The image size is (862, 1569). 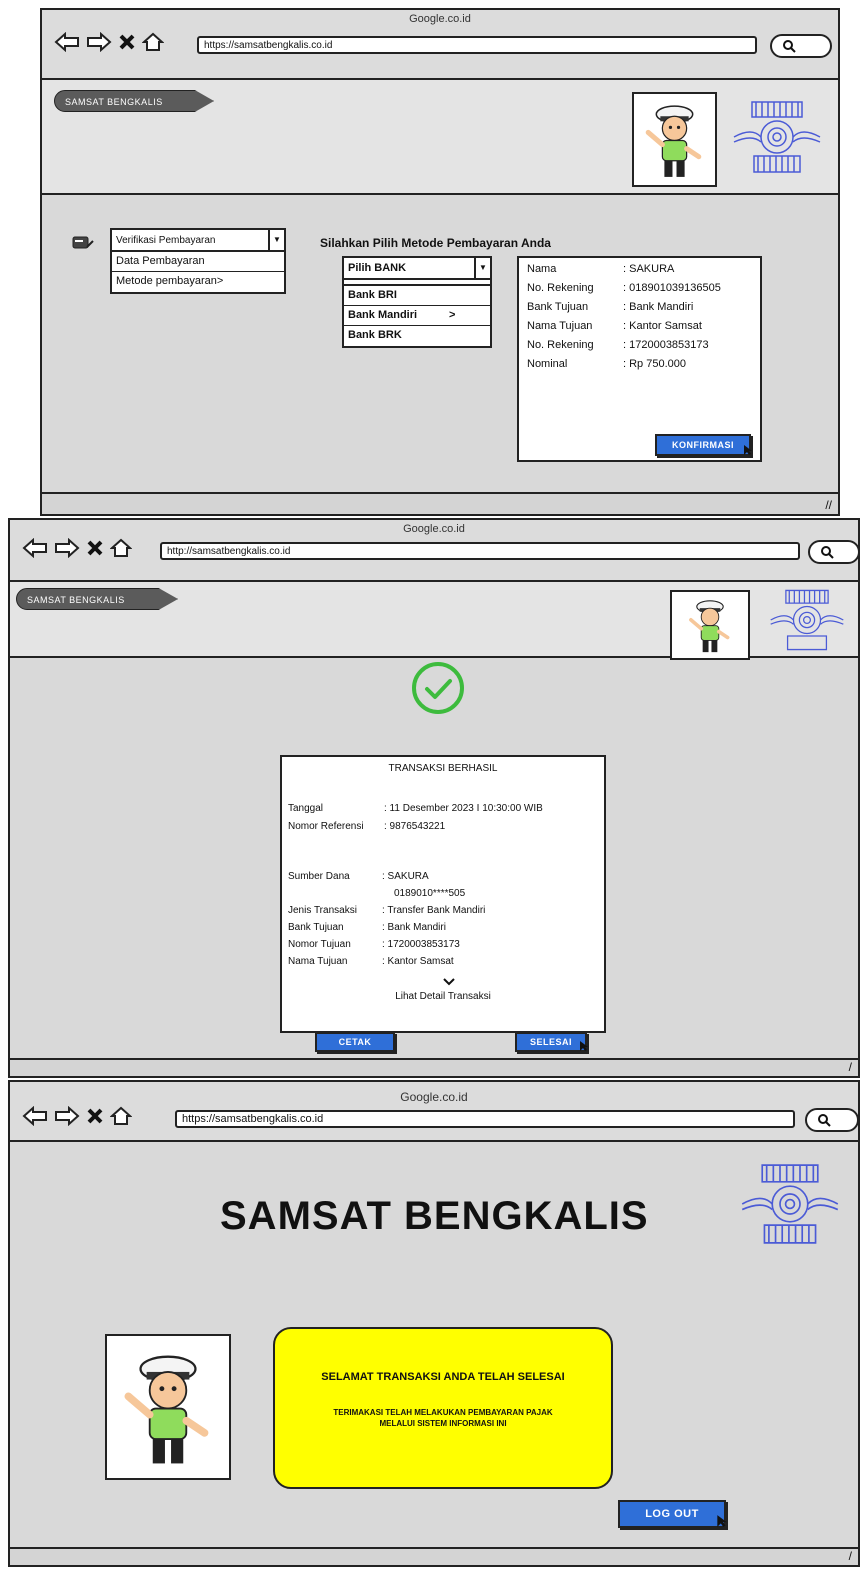 What do you see at coordinates (654, 364) in the screenshot?
I see `detail-value: : Rp 750.000` at bounding box center [654, 364].